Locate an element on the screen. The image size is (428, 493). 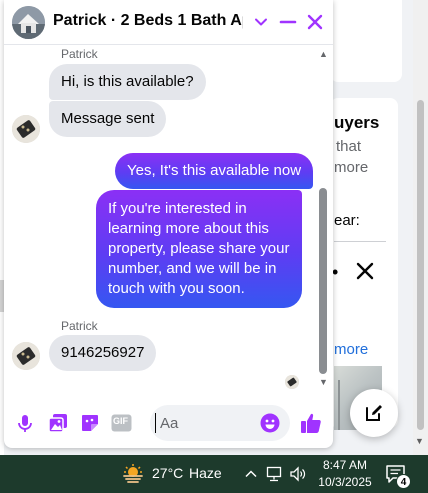
message-composer: GIF is located at coordinates (168, 424).